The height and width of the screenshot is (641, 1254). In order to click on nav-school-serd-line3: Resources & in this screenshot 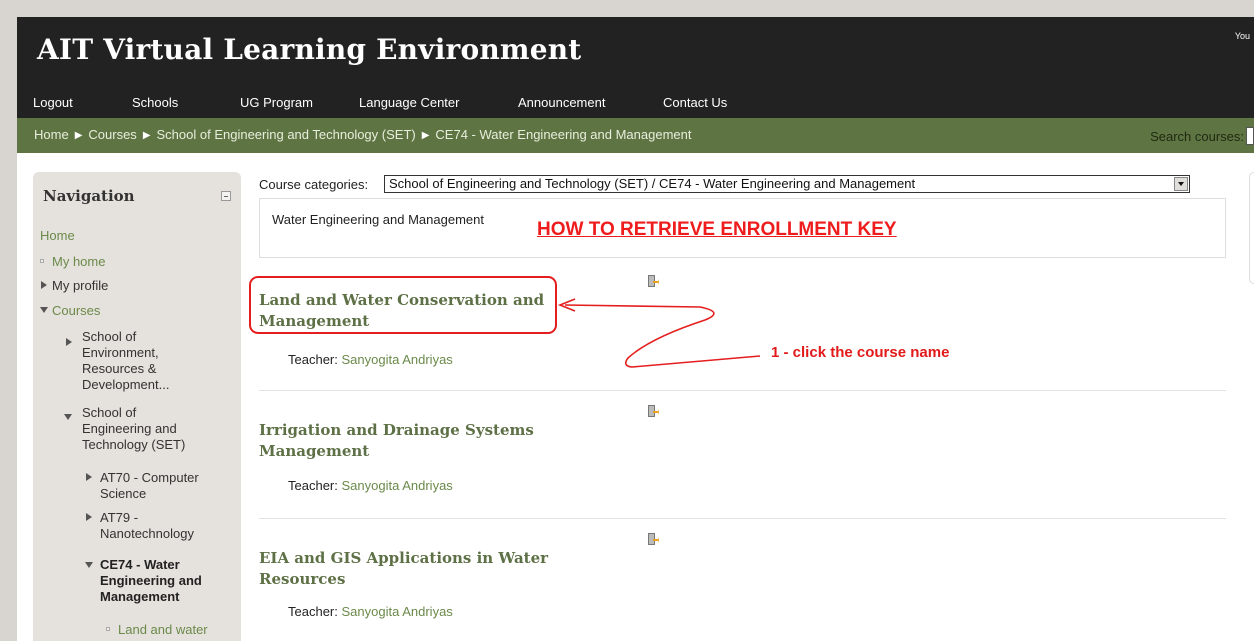, I will do `click(119, 369)`.